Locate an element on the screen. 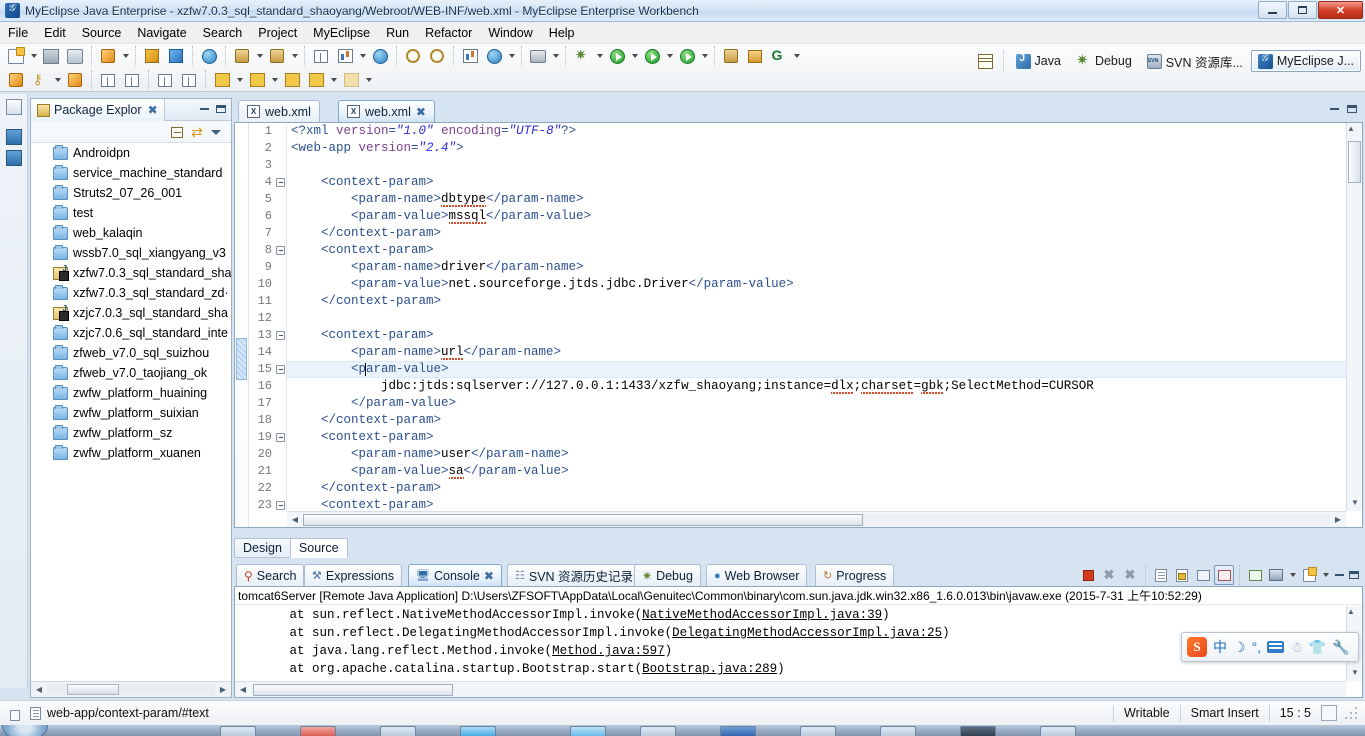  collapse-all-icon is located at coordinates (177, 132).